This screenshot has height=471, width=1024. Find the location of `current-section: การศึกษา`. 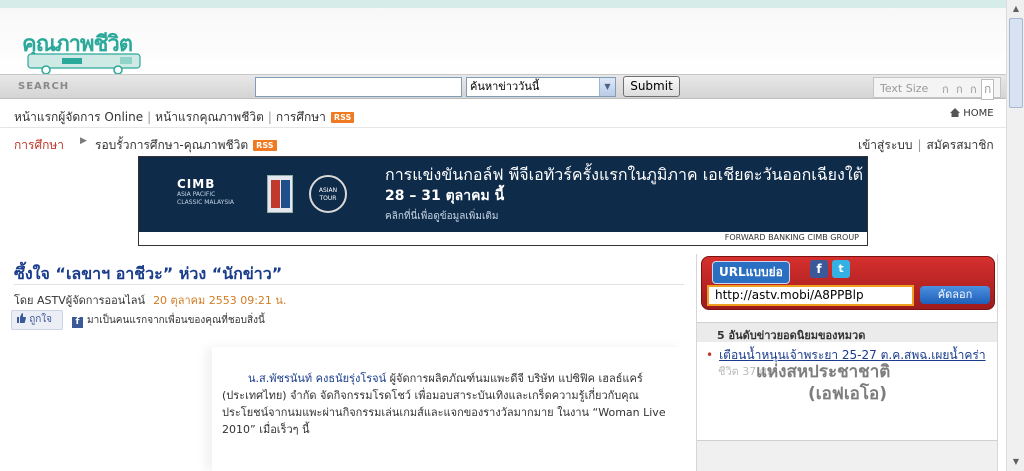

current-section: การศึกษา is located at coordinates (39, 145).